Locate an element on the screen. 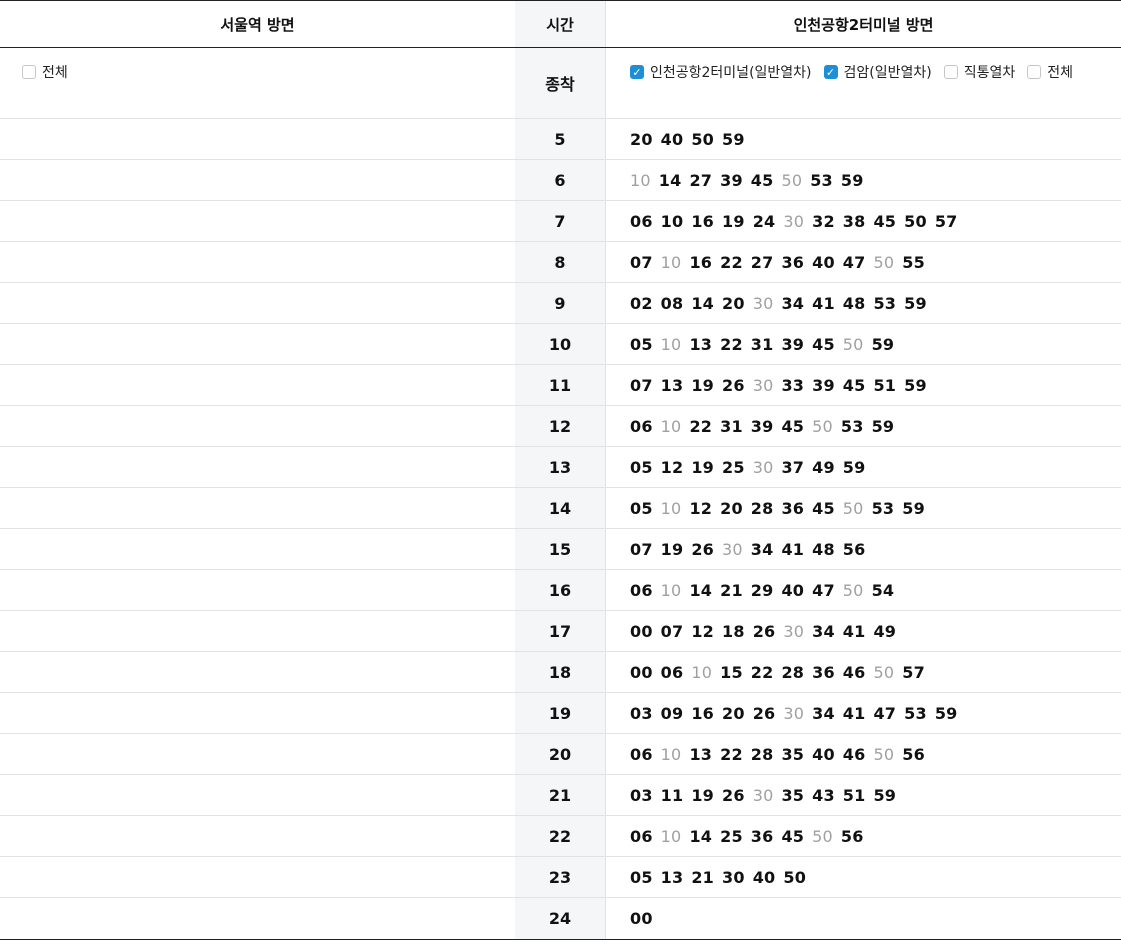 The height and width of the screenshot is (950, 1121). incheon-direction-cell: 10 14 27 39 45 50 53 59 is located at coordinates (863, 180).